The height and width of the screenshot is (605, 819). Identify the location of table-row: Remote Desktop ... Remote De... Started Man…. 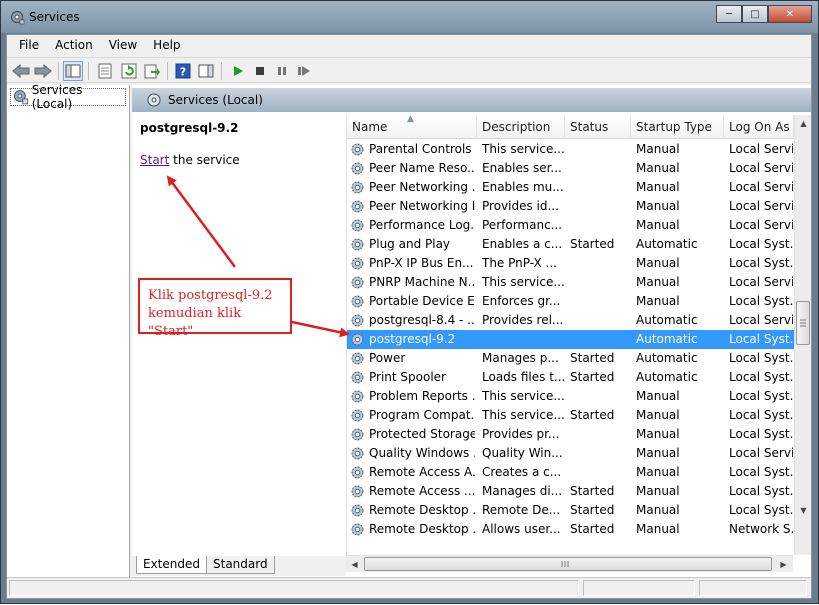
(570, 510).